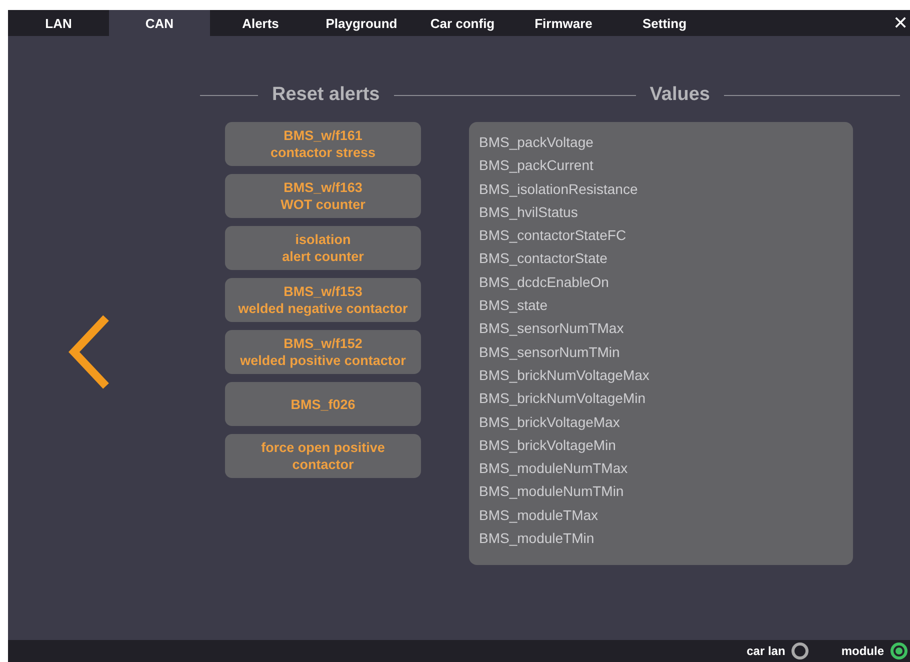  I want to click on nav-tab: Alerts, so click(260, 23).